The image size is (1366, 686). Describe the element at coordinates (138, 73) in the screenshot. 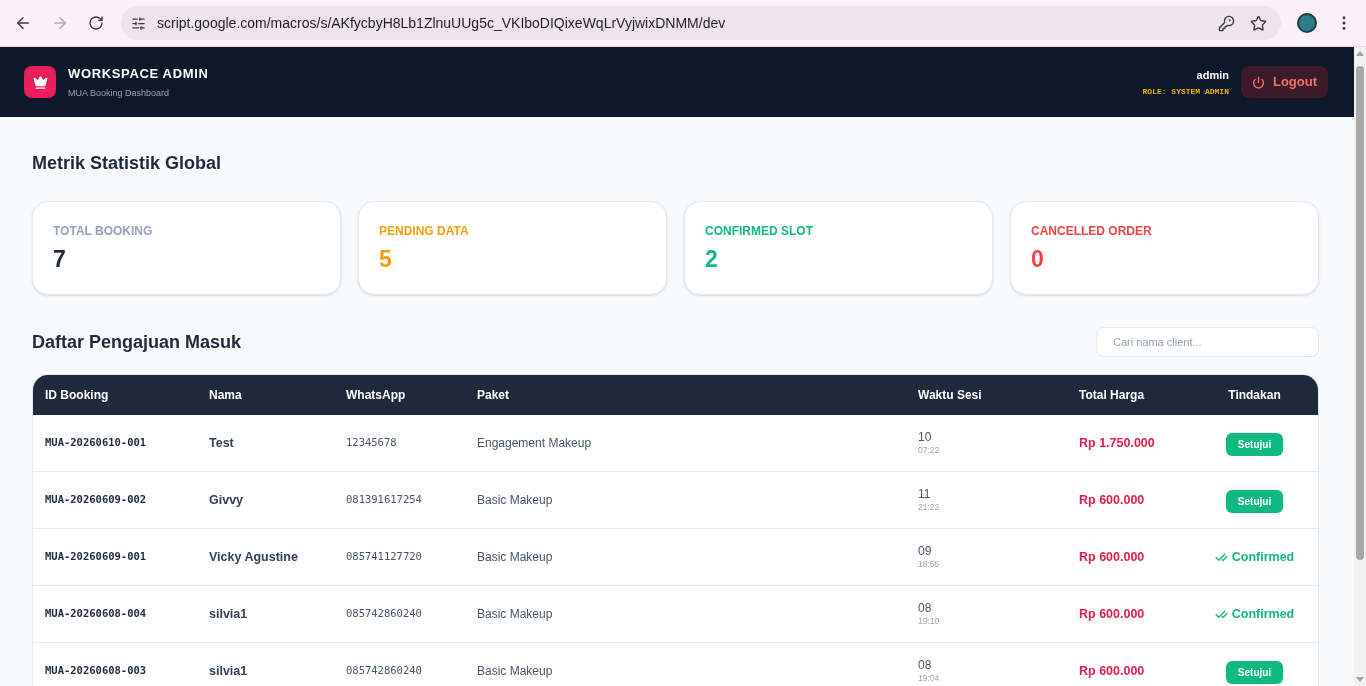

I see `app-title: WORKSPACE ADMIN` at that location.